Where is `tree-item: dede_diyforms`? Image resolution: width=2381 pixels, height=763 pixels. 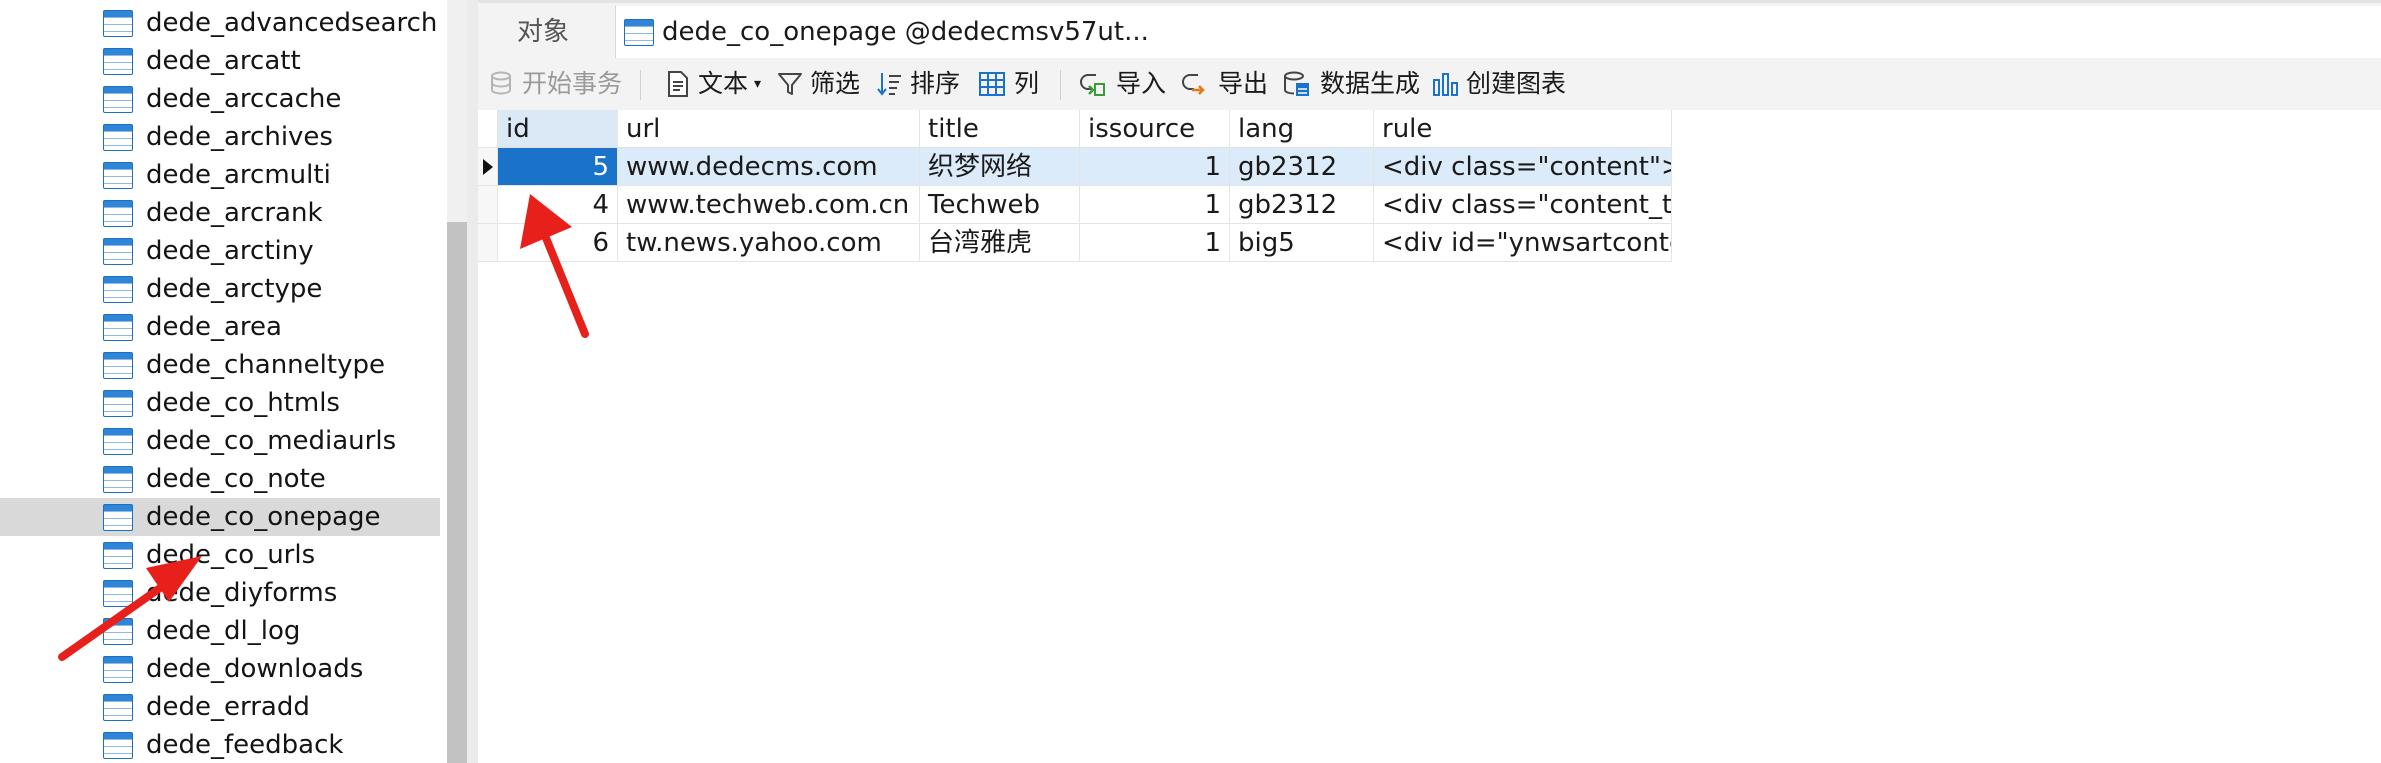
tree-item: dede_diyforms is located at coordinates (220, 593).